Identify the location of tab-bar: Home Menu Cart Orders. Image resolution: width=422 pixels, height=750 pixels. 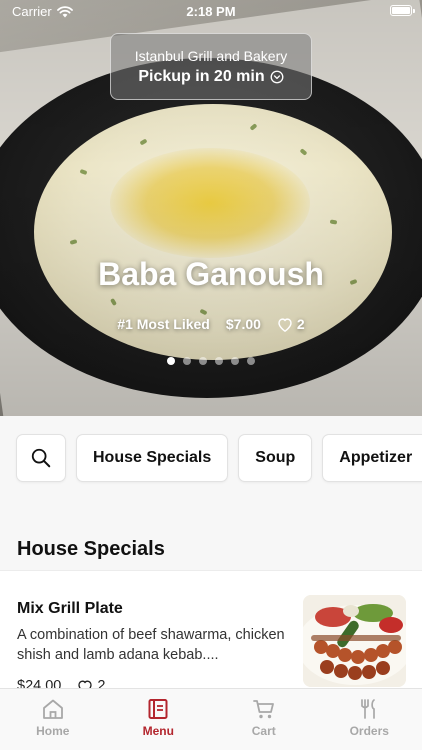
(211, 719).